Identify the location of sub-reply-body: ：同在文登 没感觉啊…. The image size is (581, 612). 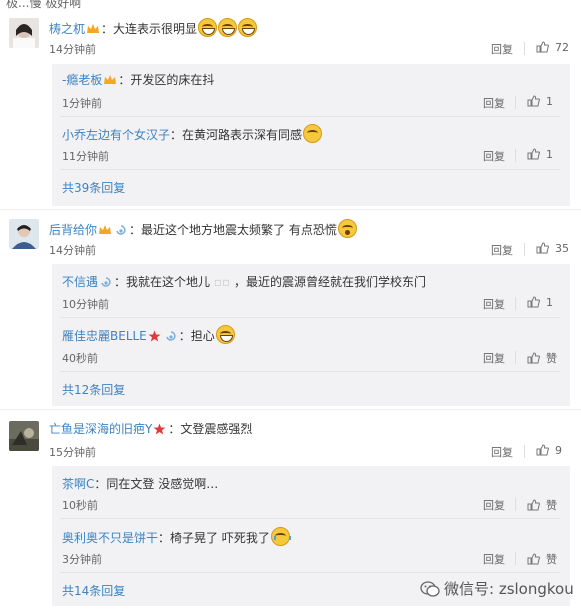
(156, 484).